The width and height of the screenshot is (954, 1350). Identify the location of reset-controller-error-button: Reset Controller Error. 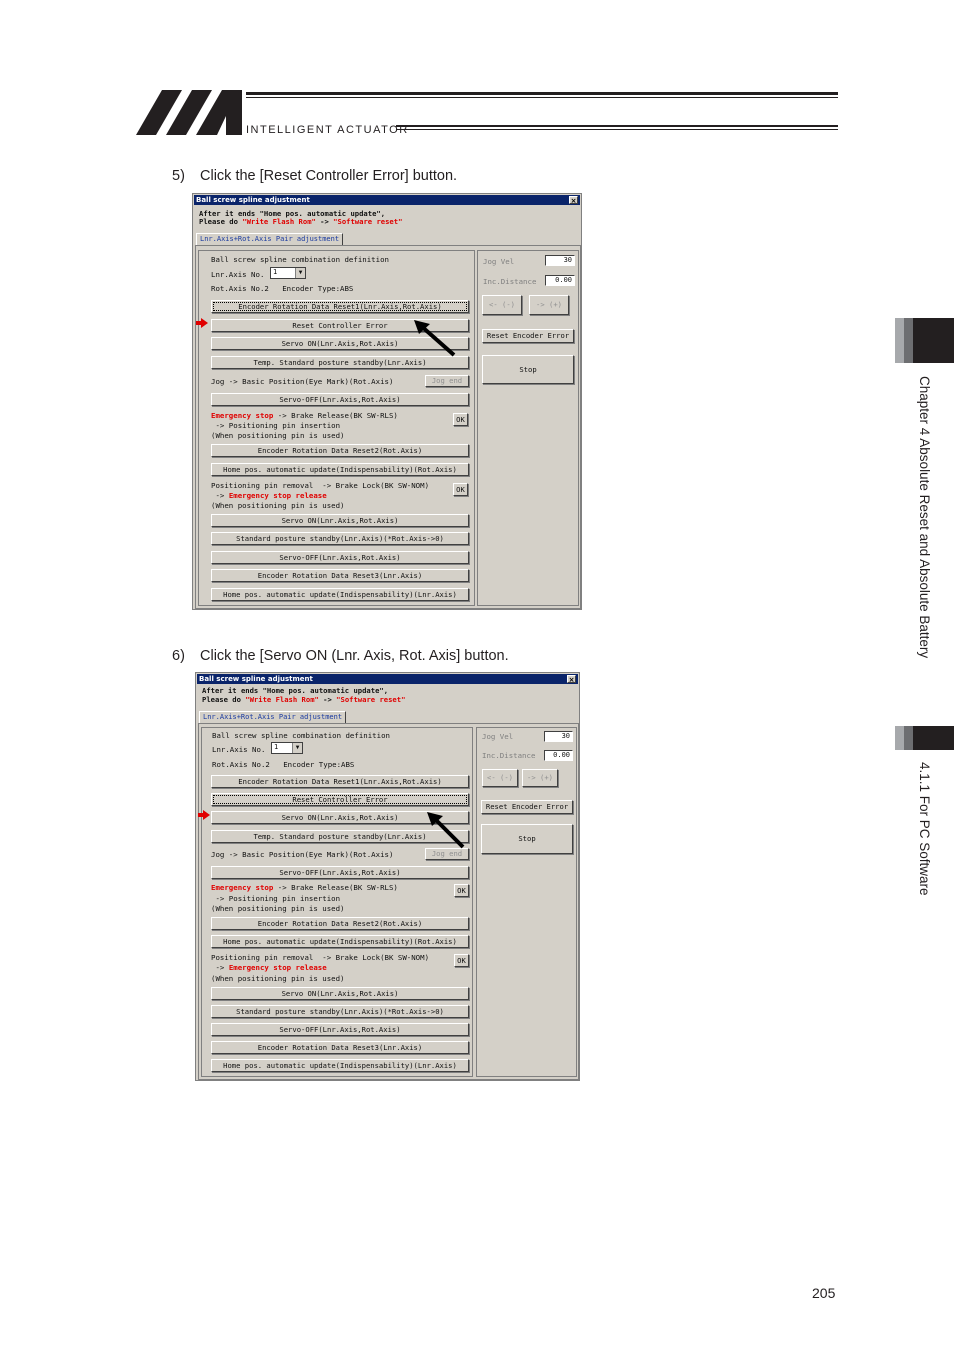
(340, 799).